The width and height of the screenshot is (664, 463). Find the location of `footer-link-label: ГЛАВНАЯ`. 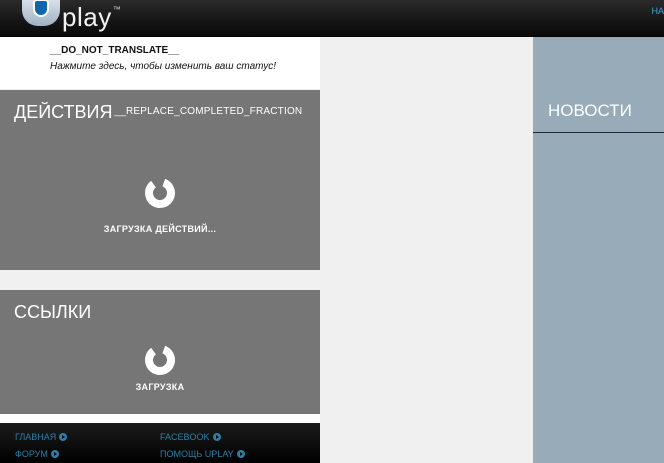

footer-link-label: ГЛАВНАЯ is located at coordinates (36, 437).